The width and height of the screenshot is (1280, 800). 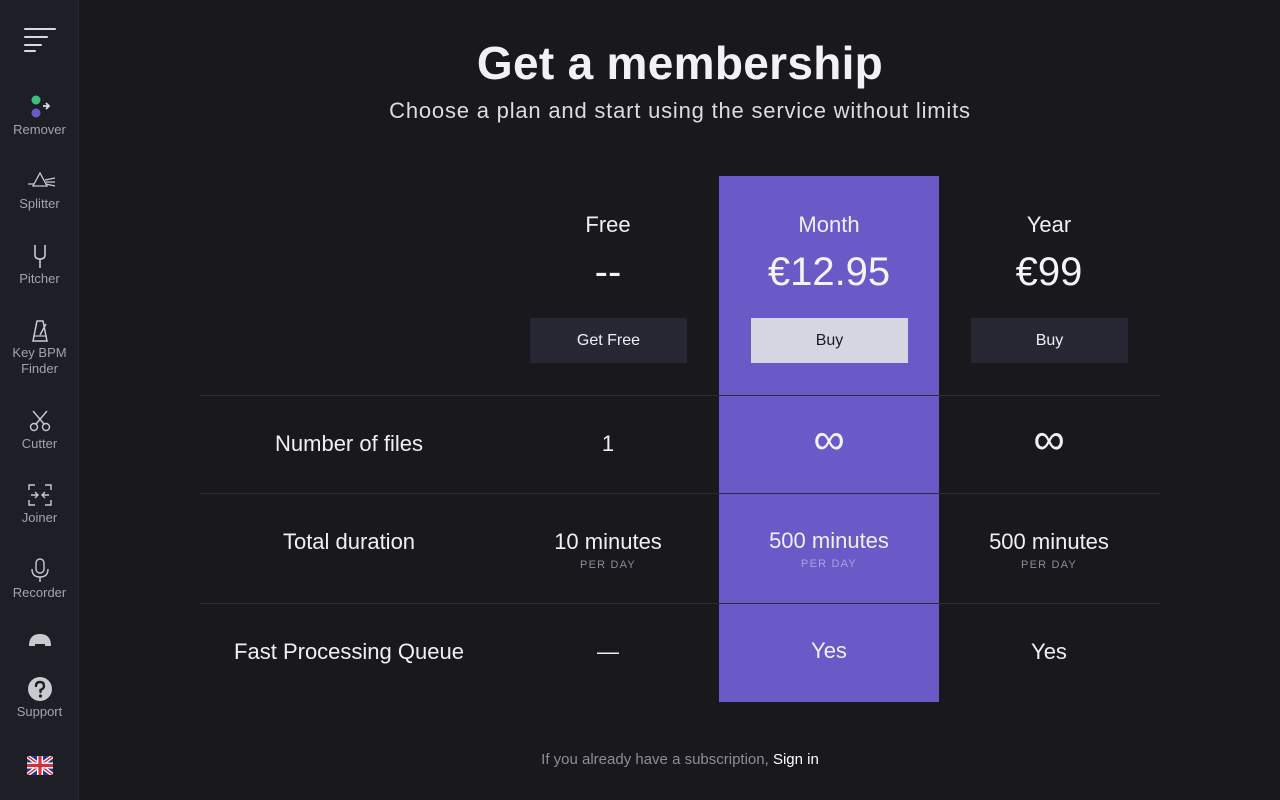 I want to click on sidebar-item-key-bpm-finder: Key BPM Finder, so click(x=39, y=347).